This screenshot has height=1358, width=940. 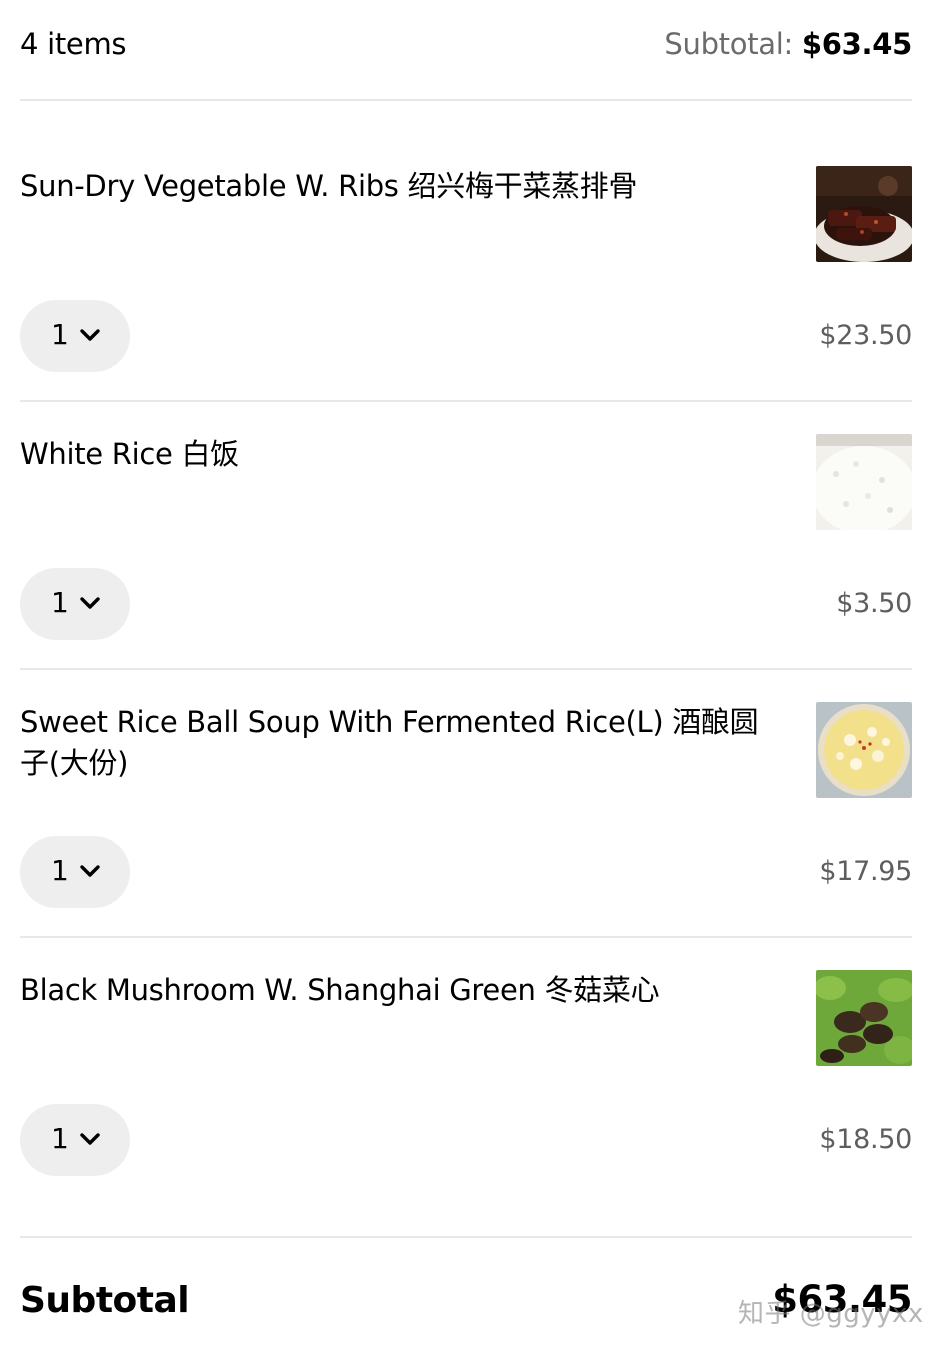 I want to click on item-image-mushroom, so click(x=864, y=1018).